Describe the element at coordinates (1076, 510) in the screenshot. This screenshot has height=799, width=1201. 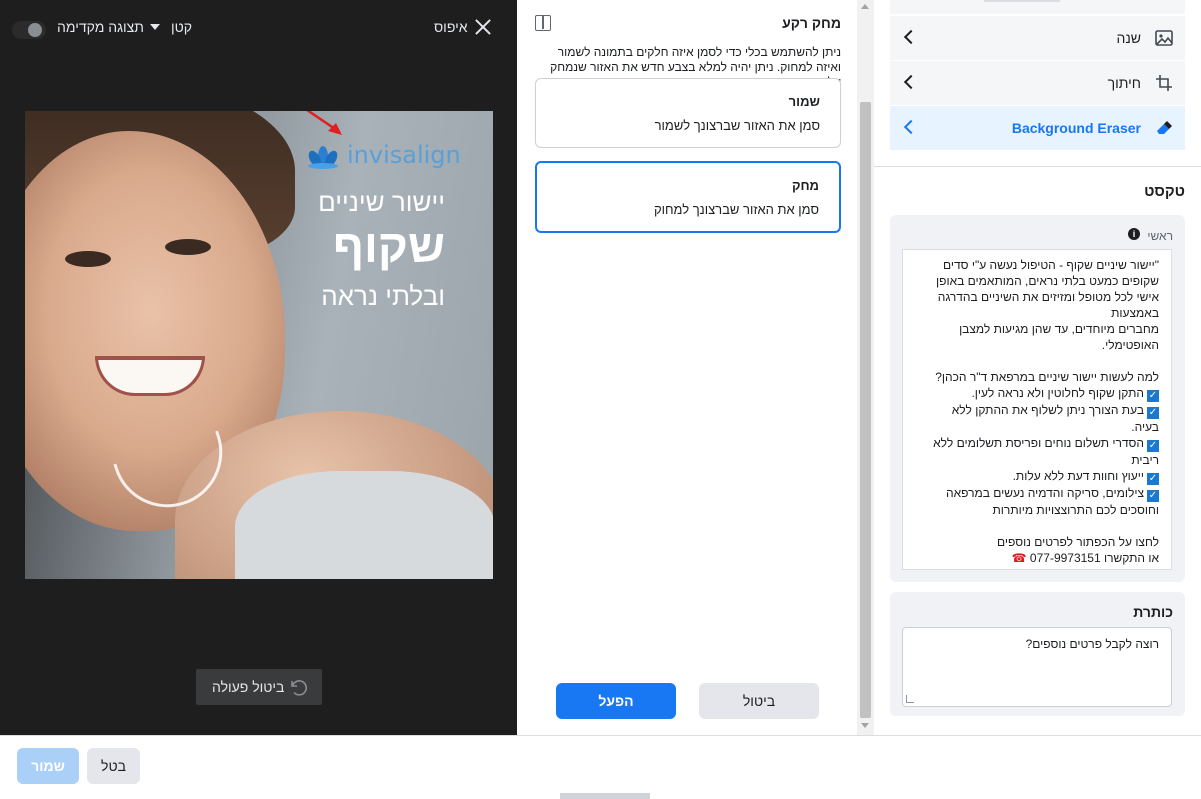
I see `primary-text-line-text: וחוסכים לכם התרוצצויות מיותרות` at that location.